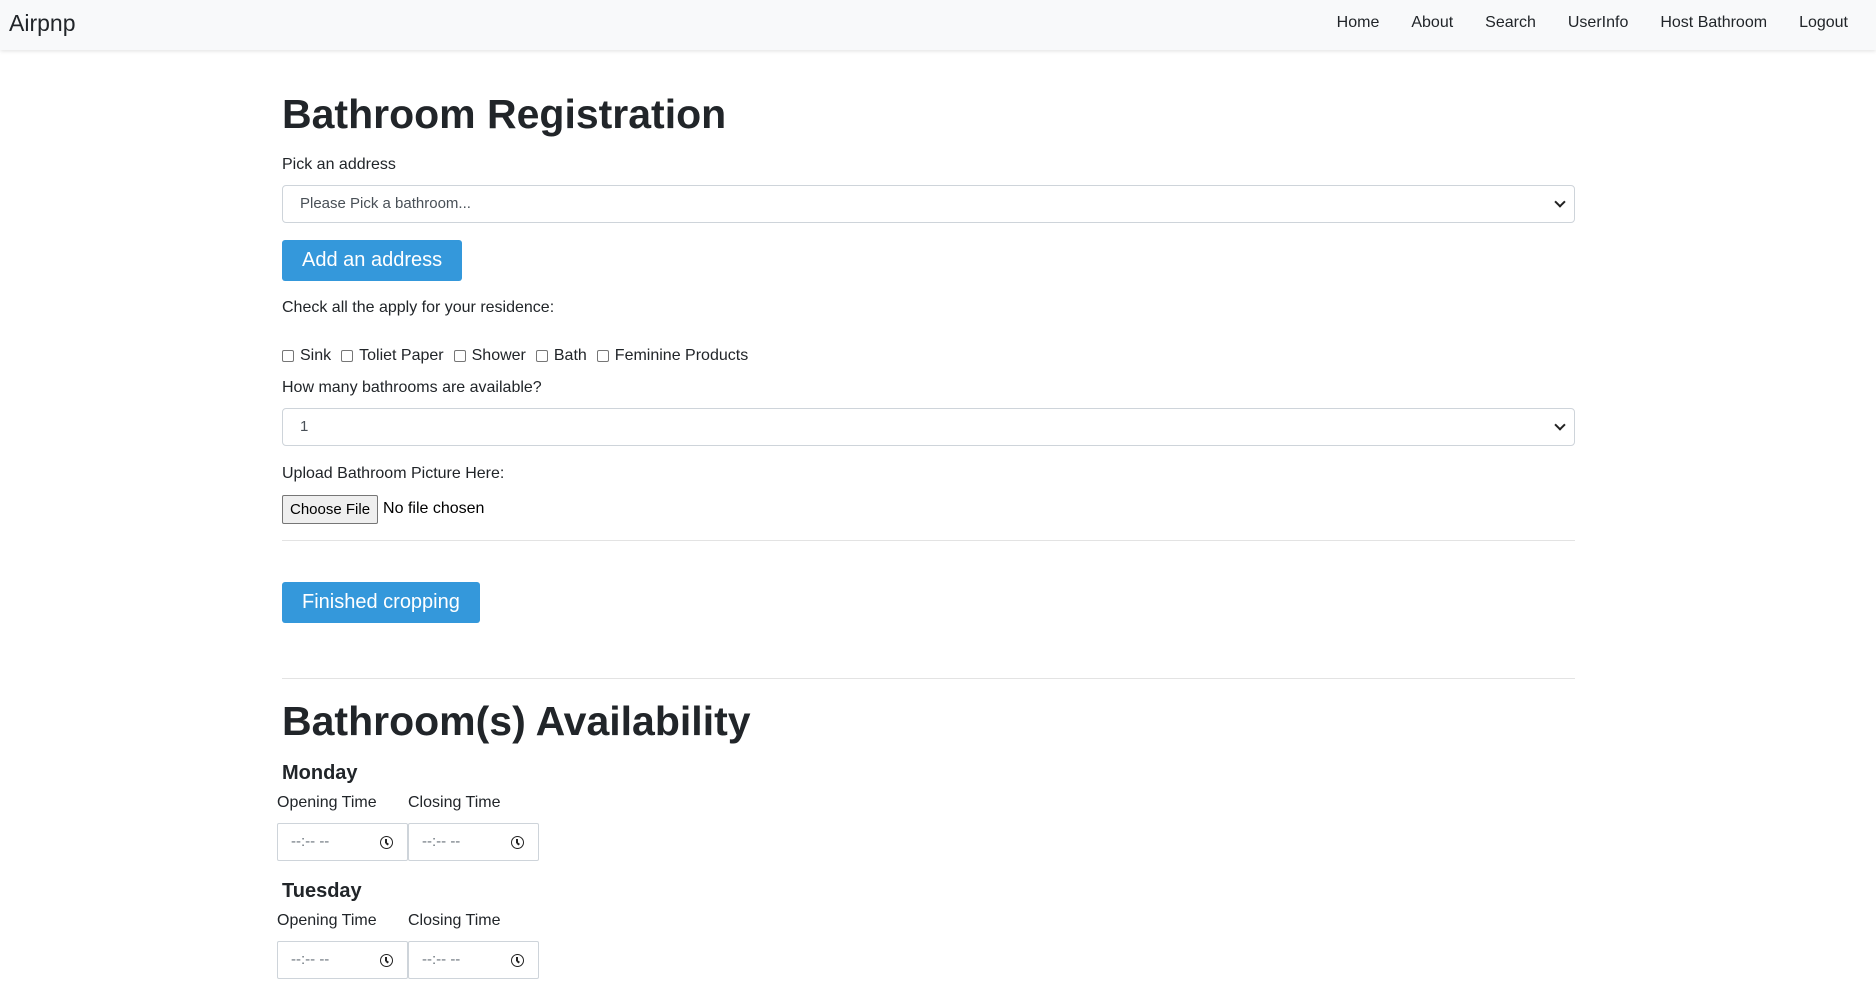 The width and height of the screenshot is (1876, 981). What do you see at coordinates (570, 355) in the screenshot?
I see `amenity-label: Bath` at bounding box center [570, 355].